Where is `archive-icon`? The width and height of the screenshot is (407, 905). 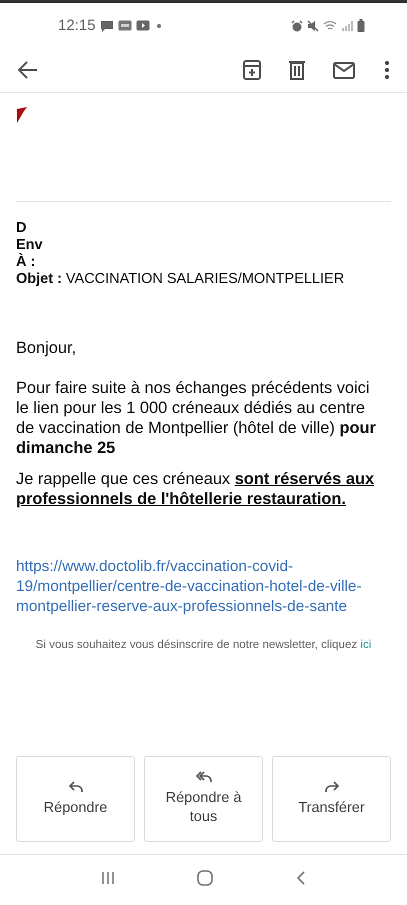
archive-icon is located at coordinates (252, 70).